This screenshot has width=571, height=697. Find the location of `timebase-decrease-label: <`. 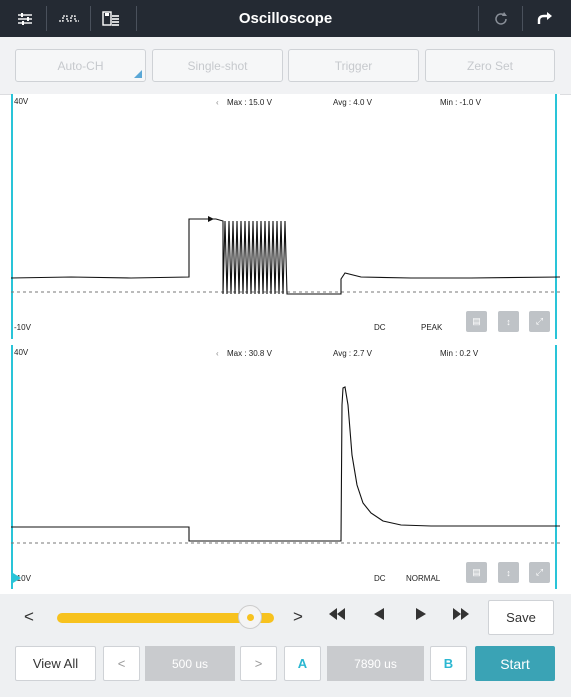

timebase-decrease-label: < is located at coordinates (121, 663).